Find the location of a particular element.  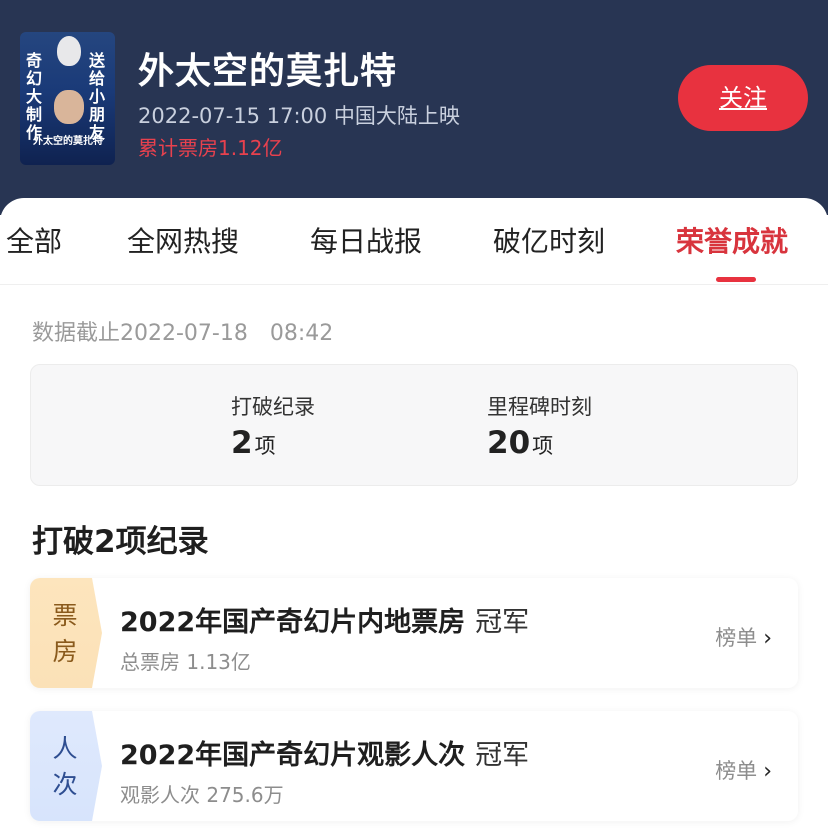

milestones-count-number: 20 is located at coordinates (509, 443).